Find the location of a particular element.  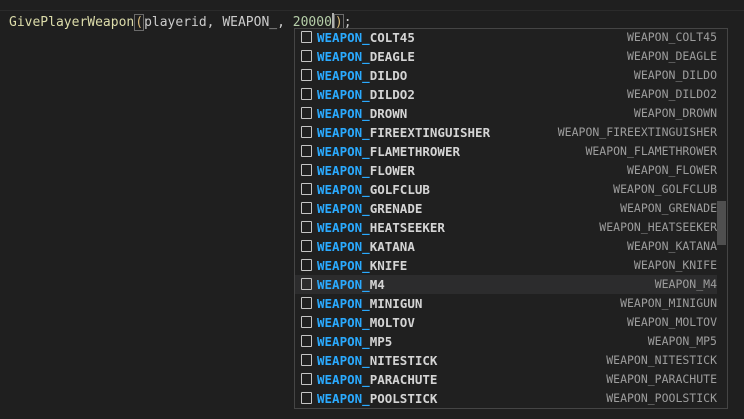

suggestion-item: WEAPON_KATANA WEAPON_KATANA is located at coordinates (506, 246).